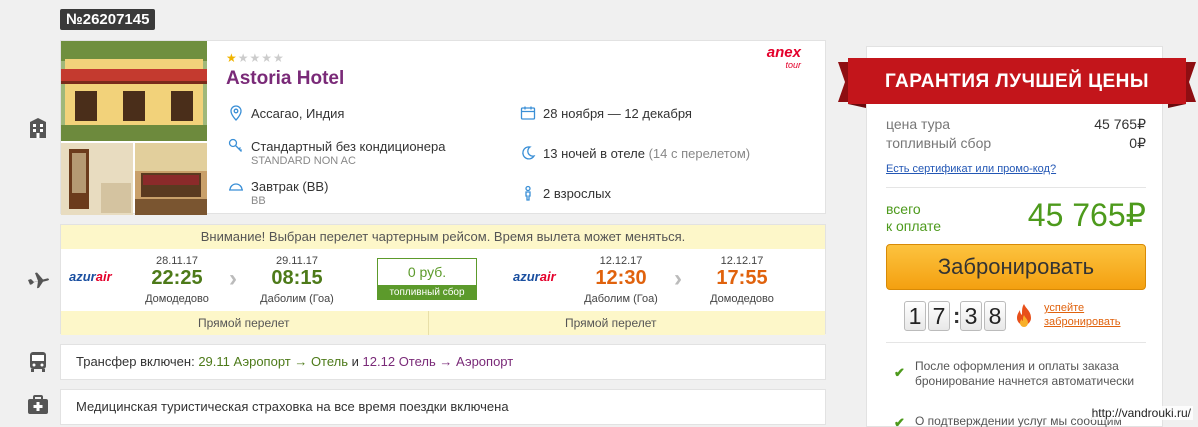 The width and height of the screenshot is (1198, 427). Describe the element at coordinates (236, 113) in the screenshot. I see `location-pin-icon` at that location.